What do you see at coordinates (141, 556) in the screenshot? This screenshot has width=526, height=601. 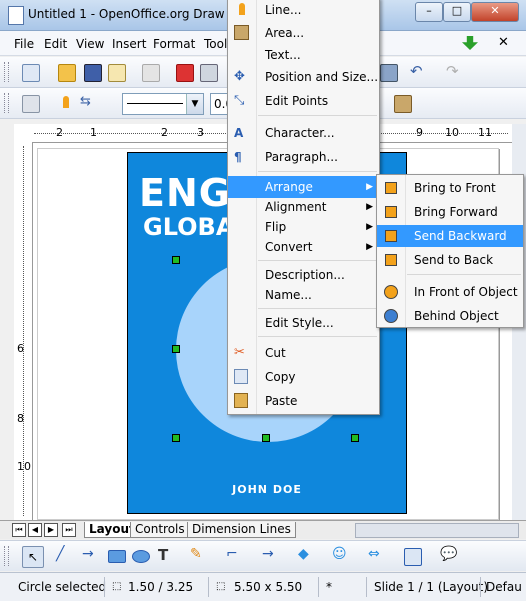 I see `ellipse-tool-icon` at bounding box center [141, 556].